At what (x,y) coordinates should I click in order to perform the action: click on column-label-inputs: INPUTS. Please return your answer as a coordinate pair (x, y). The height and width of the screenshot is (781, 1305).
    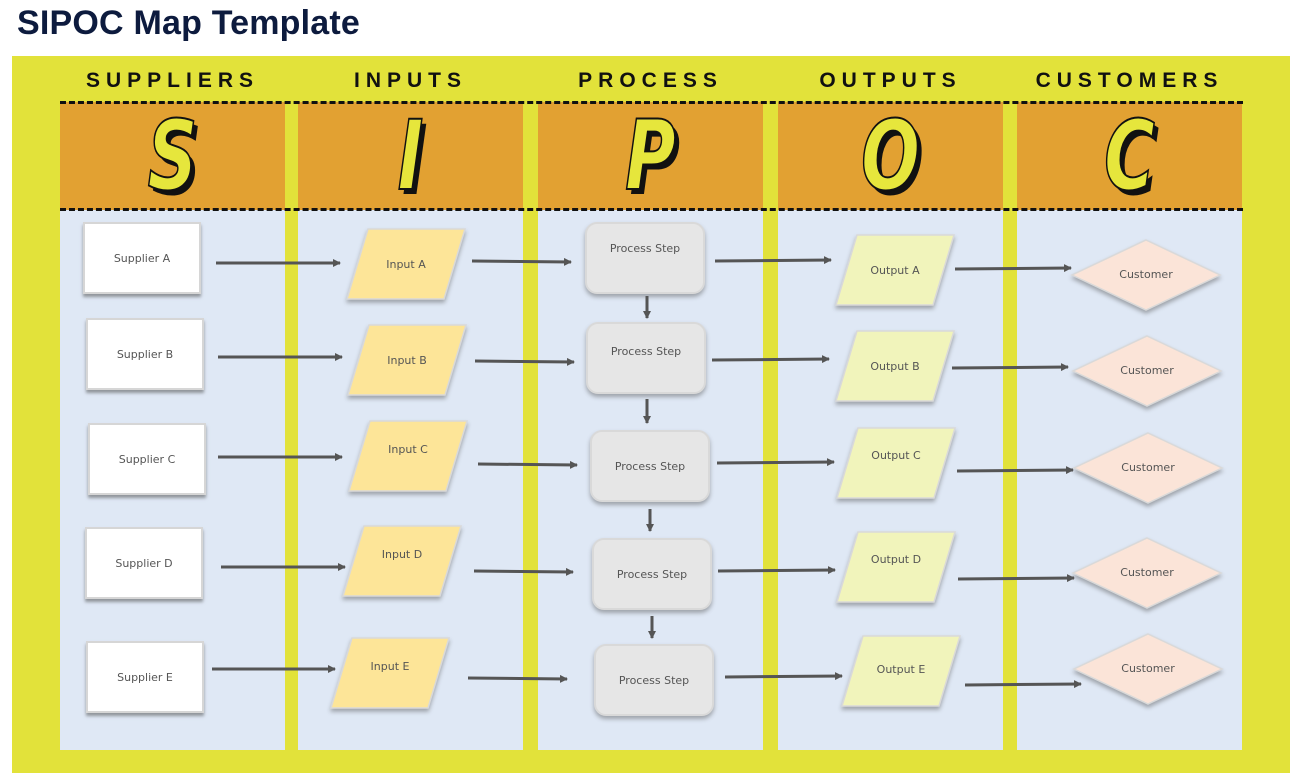
    Looking at the image, I should click on (410, 80).